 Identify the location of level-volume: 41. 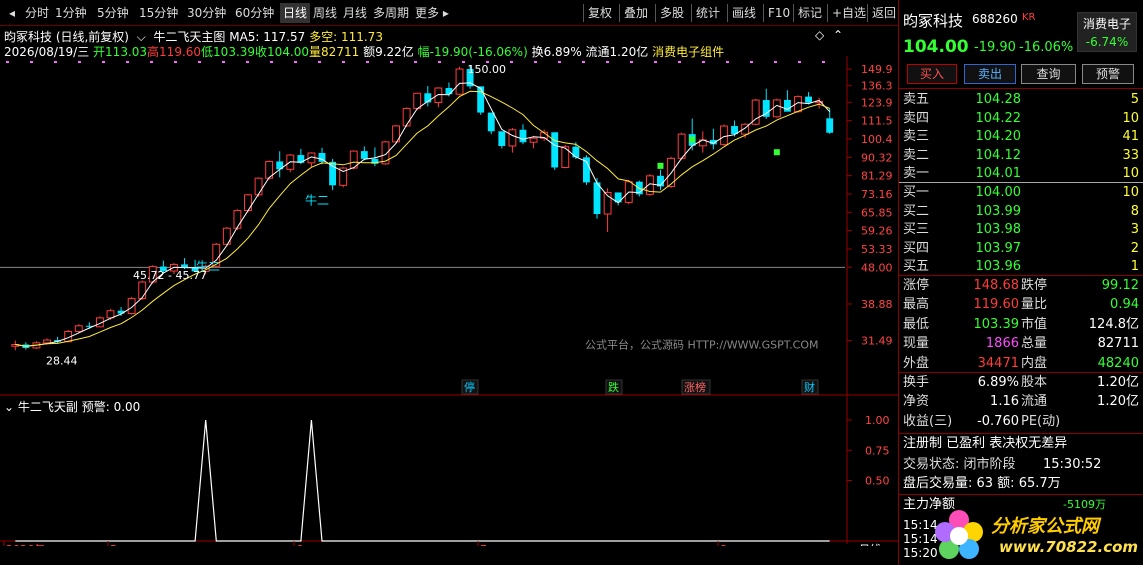
(1130, 137).